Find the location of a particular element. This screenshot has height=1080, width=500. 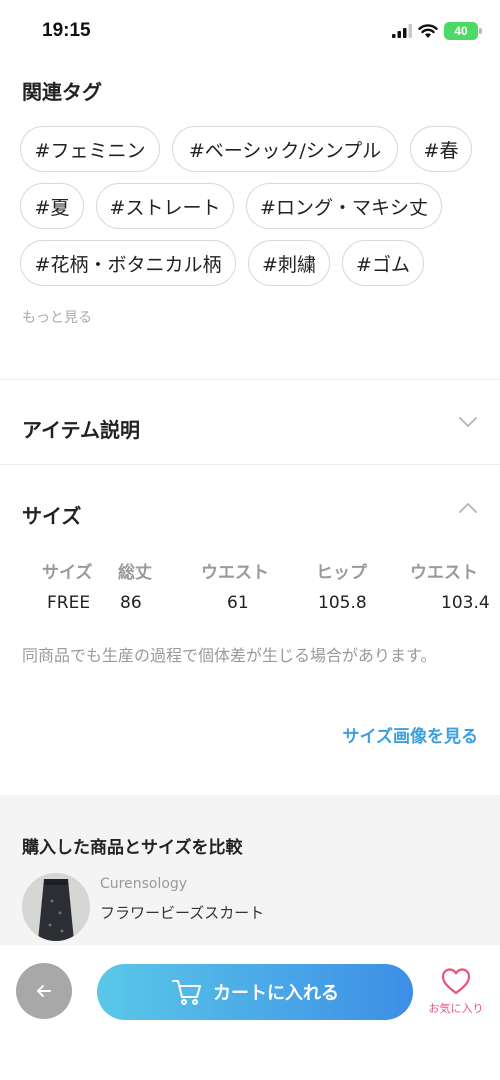

tag-chip: #夏 is located at coordinates (52, 206).